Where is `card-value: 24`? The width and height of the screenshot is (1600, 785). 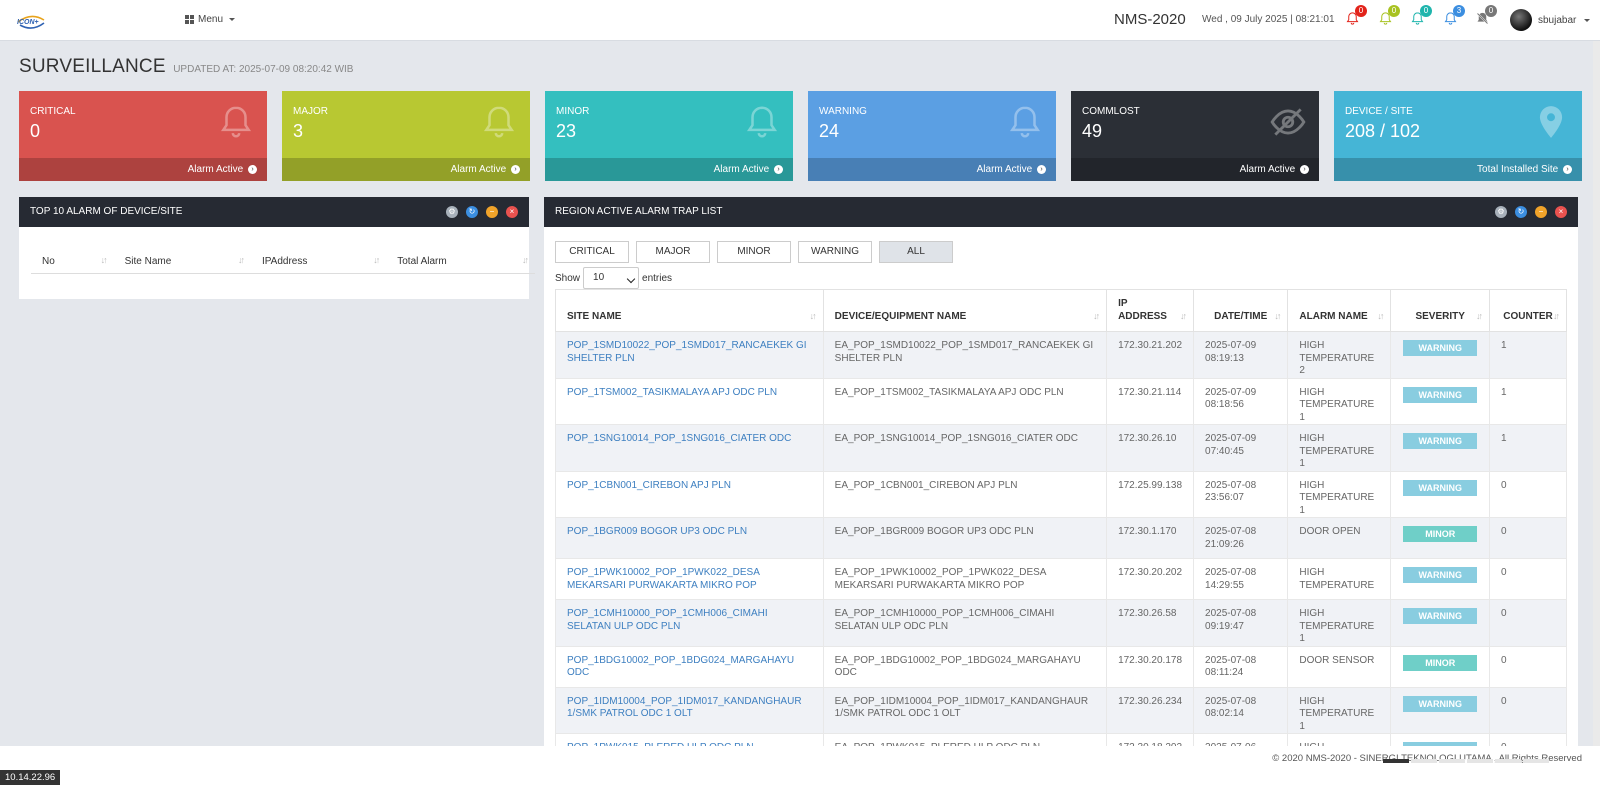 card-value: 24 is located at coordinates (829, 131).